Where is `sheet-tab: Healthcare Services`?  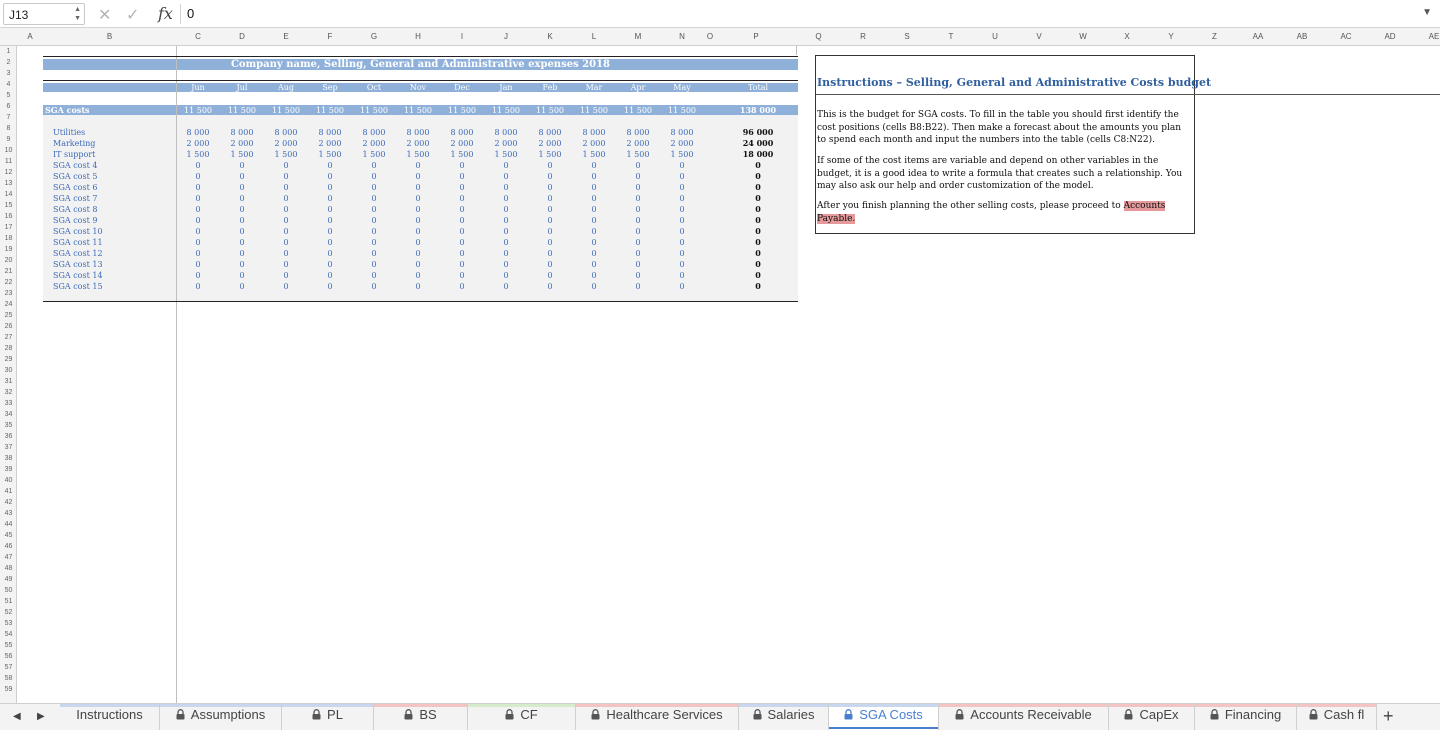
sheet-tab: Healthcare Services is located at coordinates (657, 717).